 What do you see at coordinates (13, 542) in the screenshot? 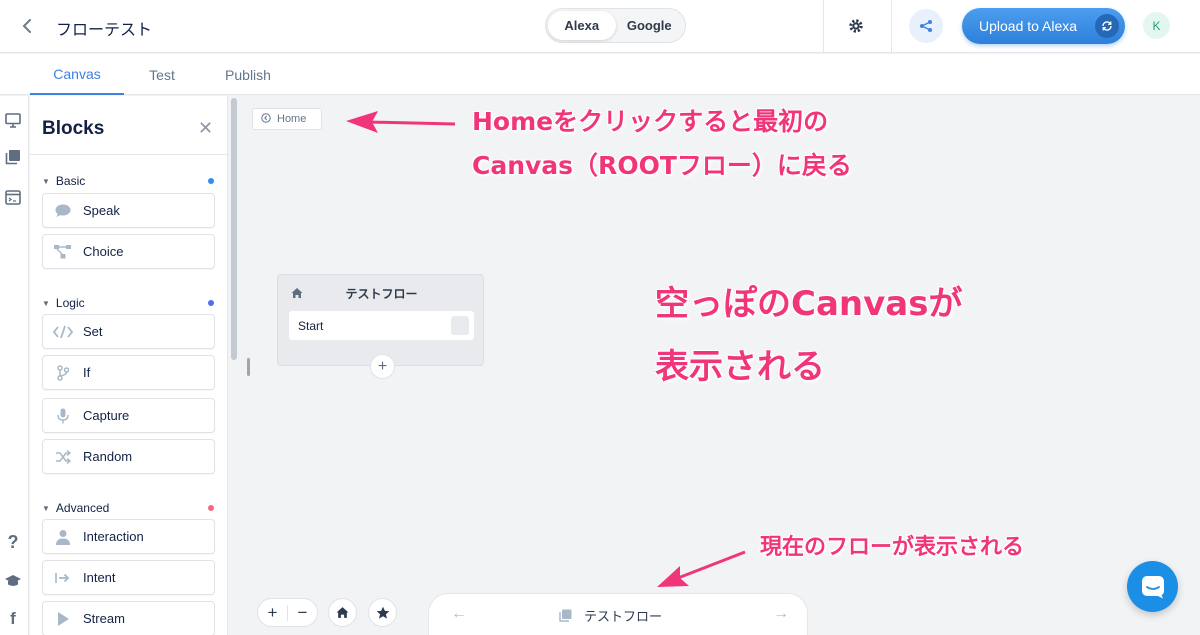
I see `help-icon: ?` at bounding box center [13, 542].